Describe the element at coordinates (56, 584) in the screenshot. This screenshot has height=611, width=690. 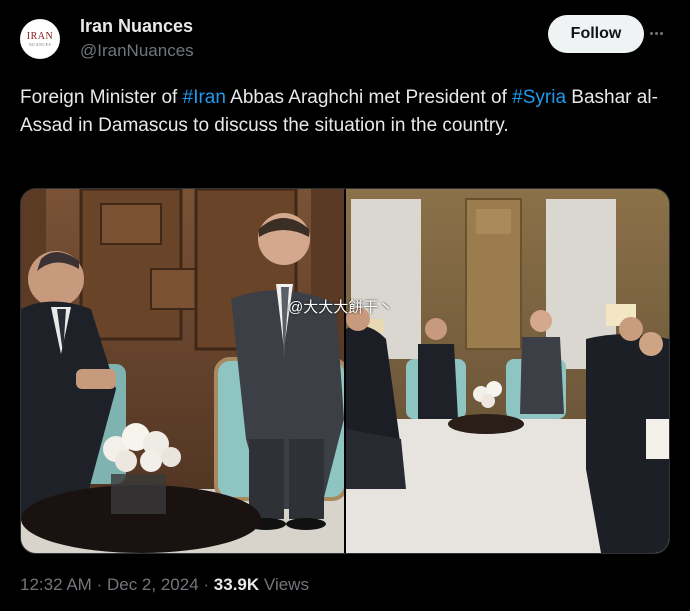
I see `tweet-time: 12:32 AM` at that location.